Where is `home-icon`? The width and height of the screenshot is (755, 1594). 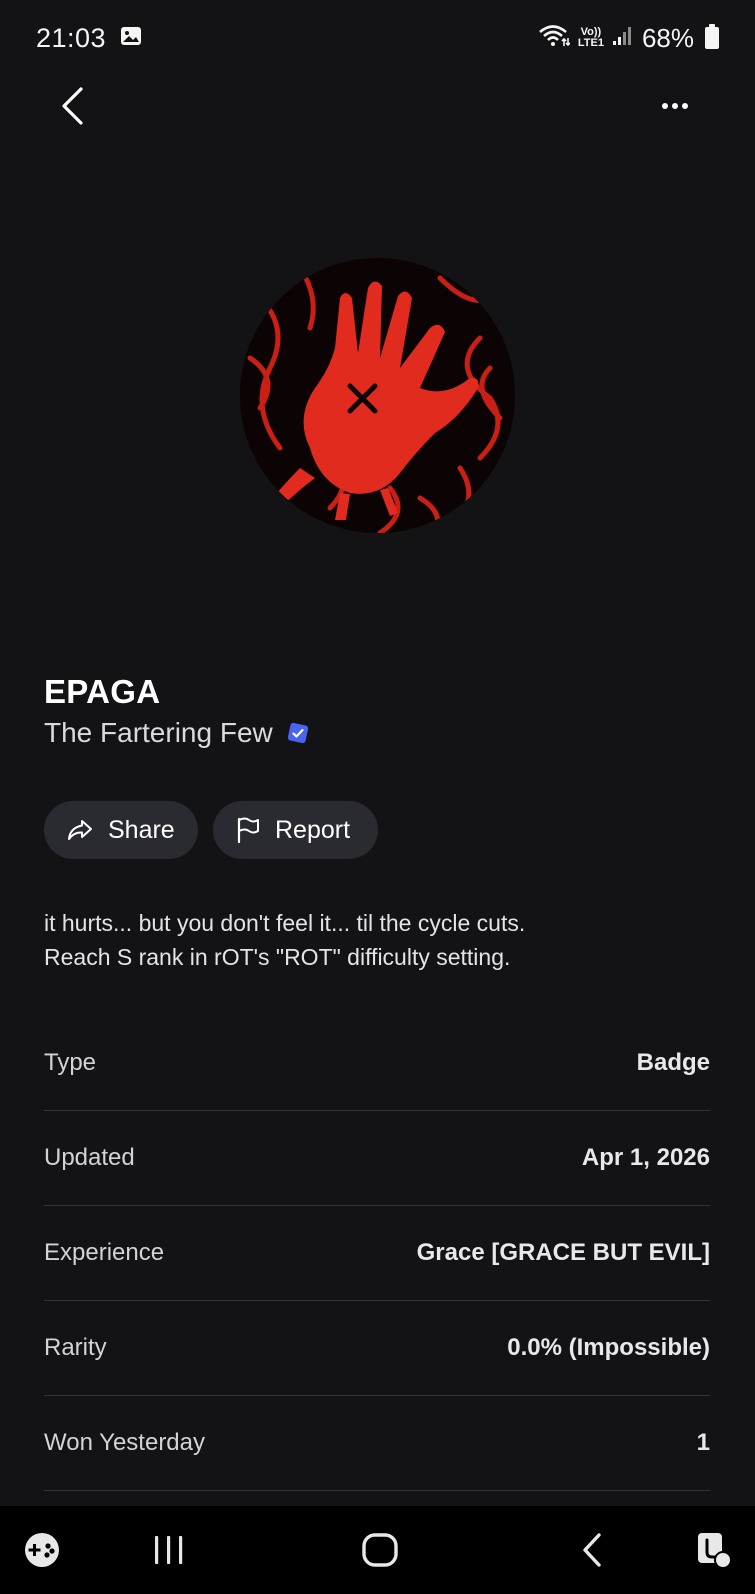
home-icon is located at coordinates (380, 1550).